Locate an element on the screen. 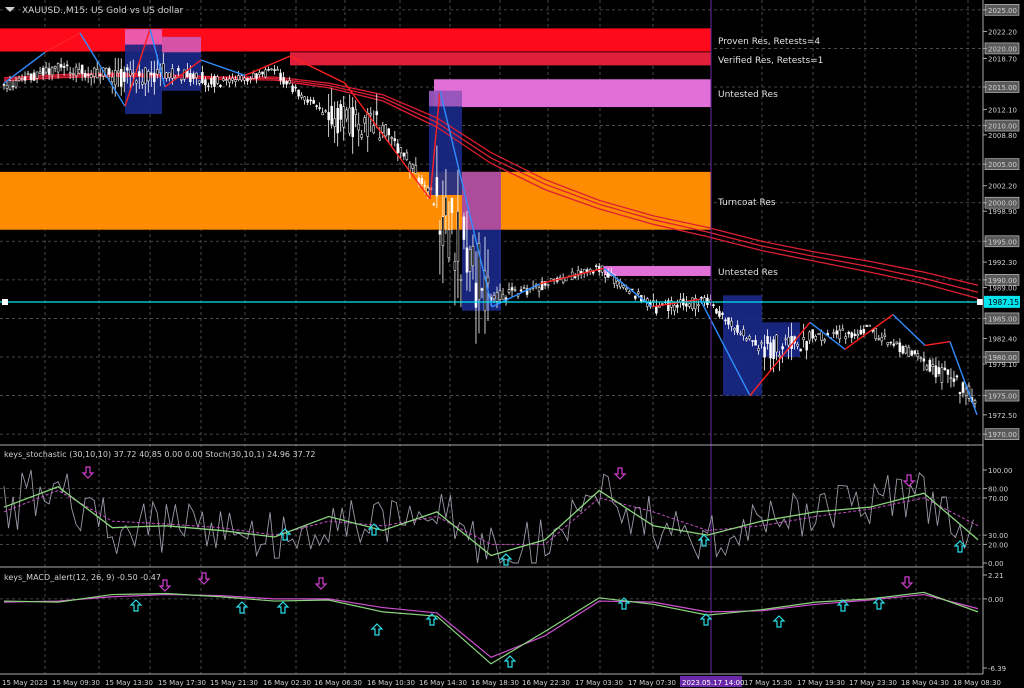 The width and height of the screenshot is (1024, 688). time-tick-label: 17 May 23:30 is located at coordinates (873, 683).